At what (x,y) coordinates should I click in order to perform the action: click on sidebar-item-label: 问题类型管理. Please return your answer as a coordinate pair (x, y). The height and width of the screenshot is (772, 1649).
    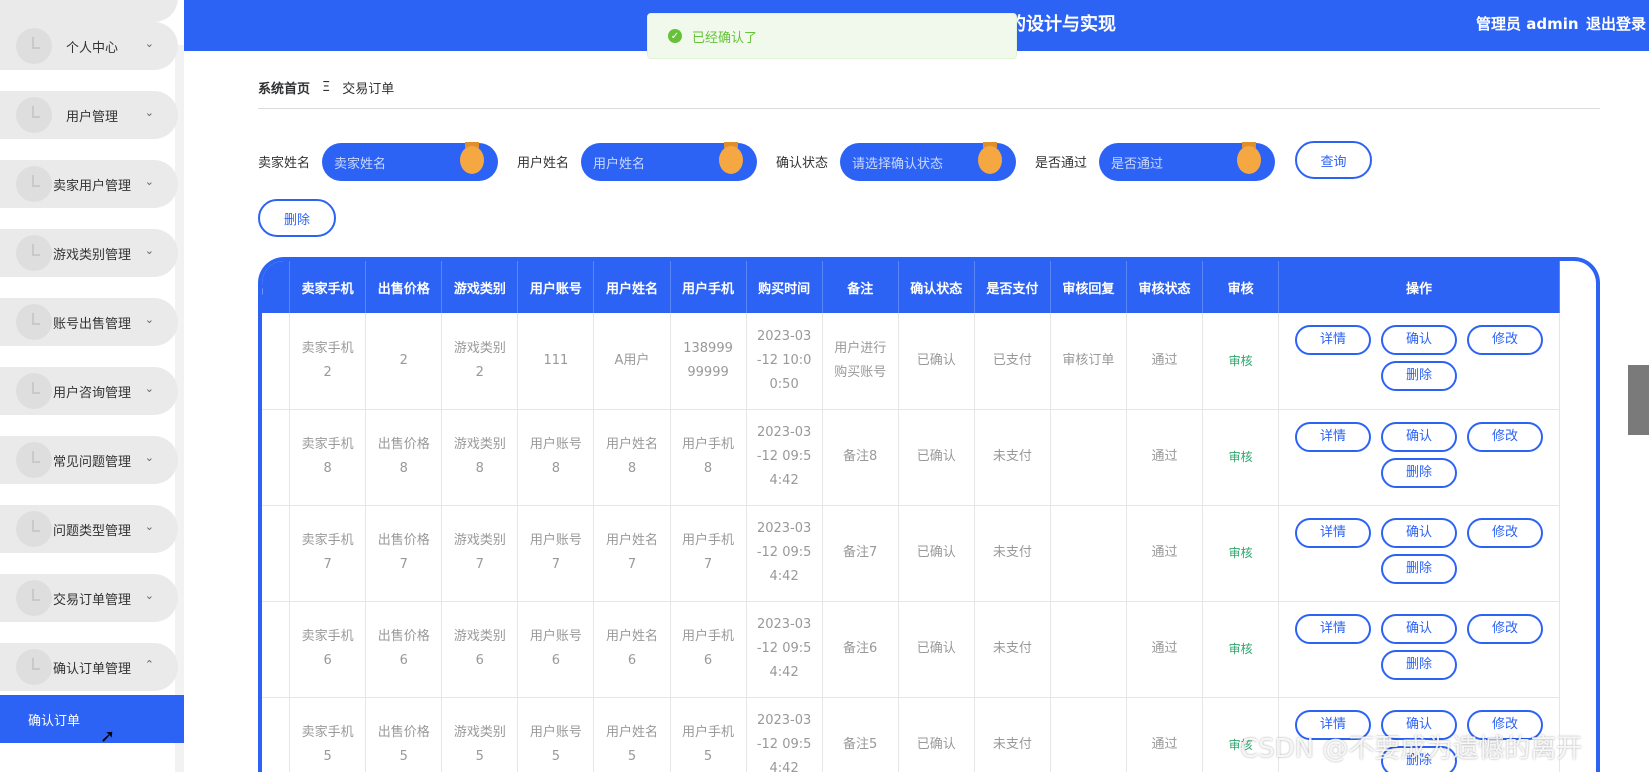
    Looking at the image, I should click on (91, 531).